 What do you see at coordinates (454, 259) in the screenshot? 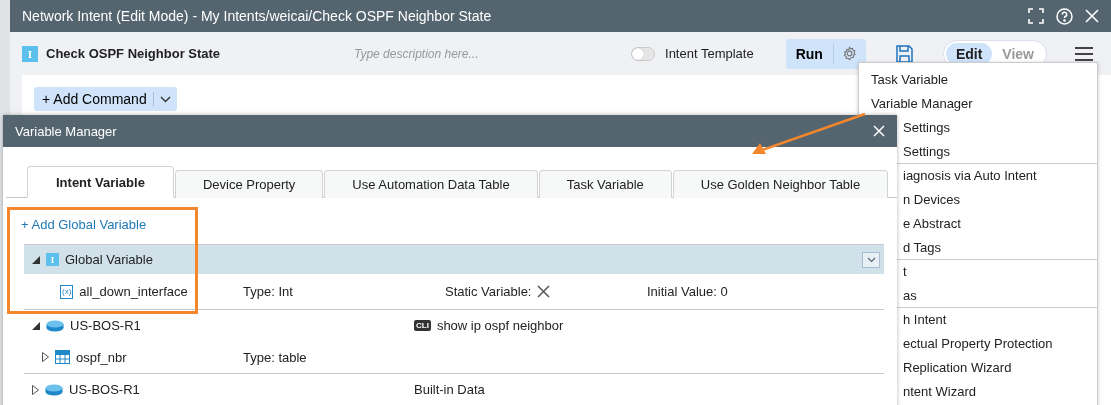
I see `tree-row: I Global Variable` at bounding box center [454, 259].